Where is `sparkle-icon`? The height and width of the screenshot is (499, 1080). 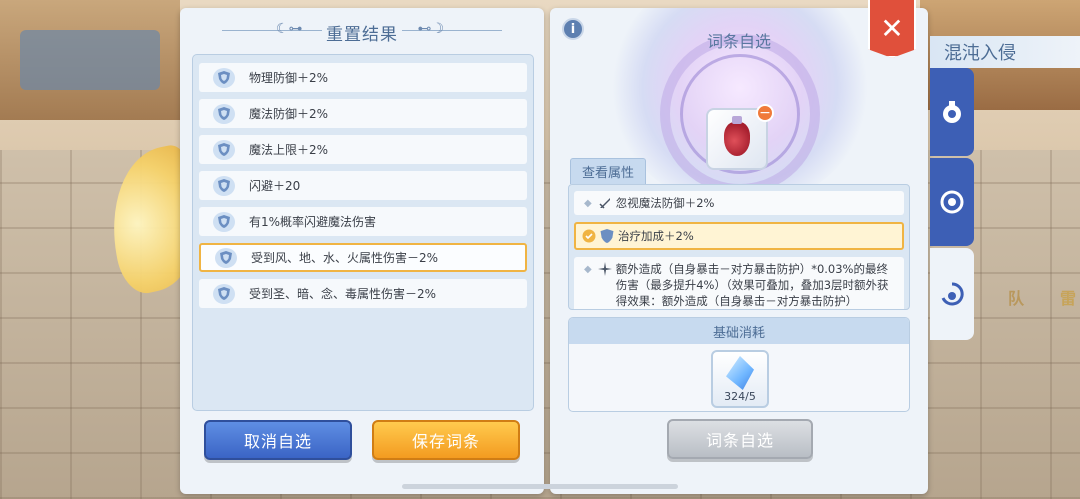 sparkle-icon is located at coordinates (604, 269).